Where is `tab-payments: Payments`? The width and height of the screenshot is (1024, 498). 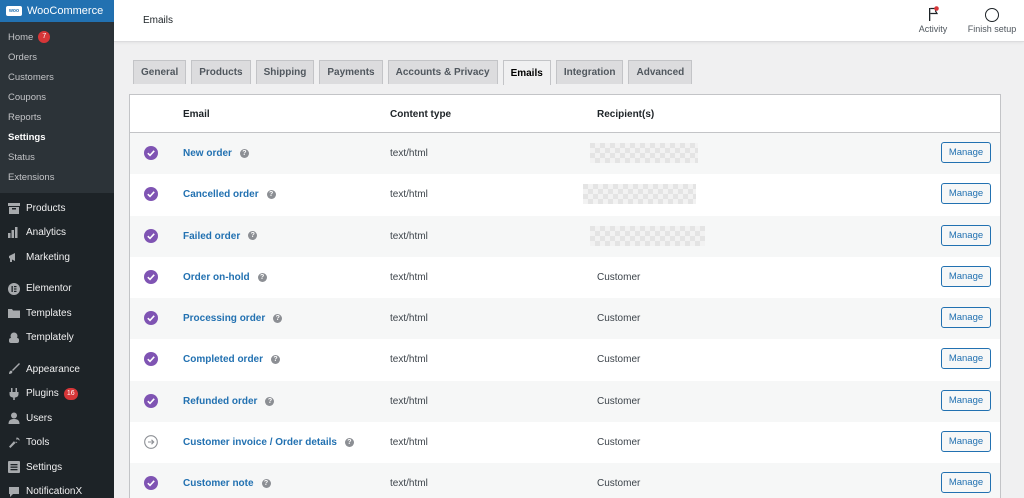
tab-payments: Payments is located at coordinates (351, 72).